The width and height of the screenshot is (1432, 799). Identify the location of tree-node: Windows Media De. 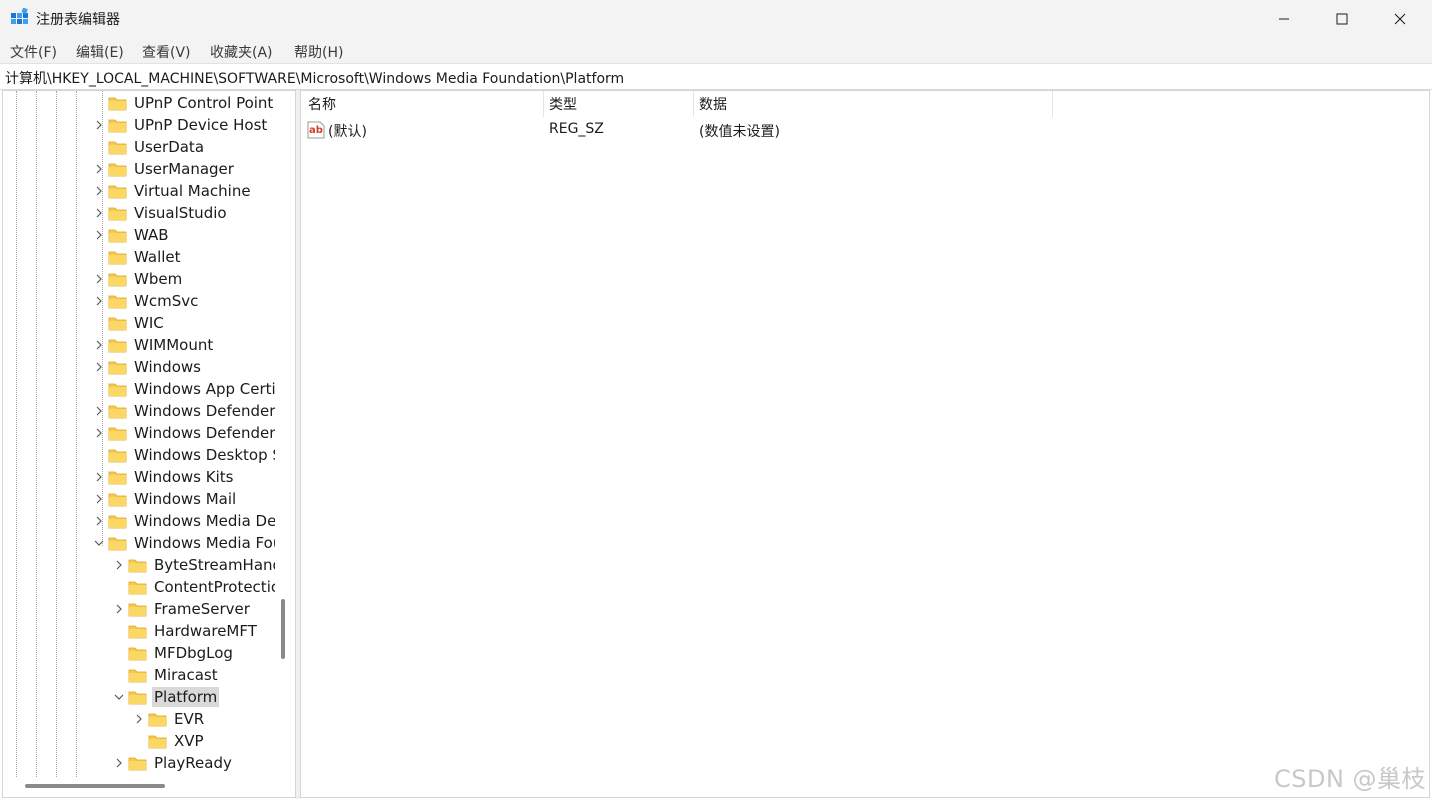
(183, 521).